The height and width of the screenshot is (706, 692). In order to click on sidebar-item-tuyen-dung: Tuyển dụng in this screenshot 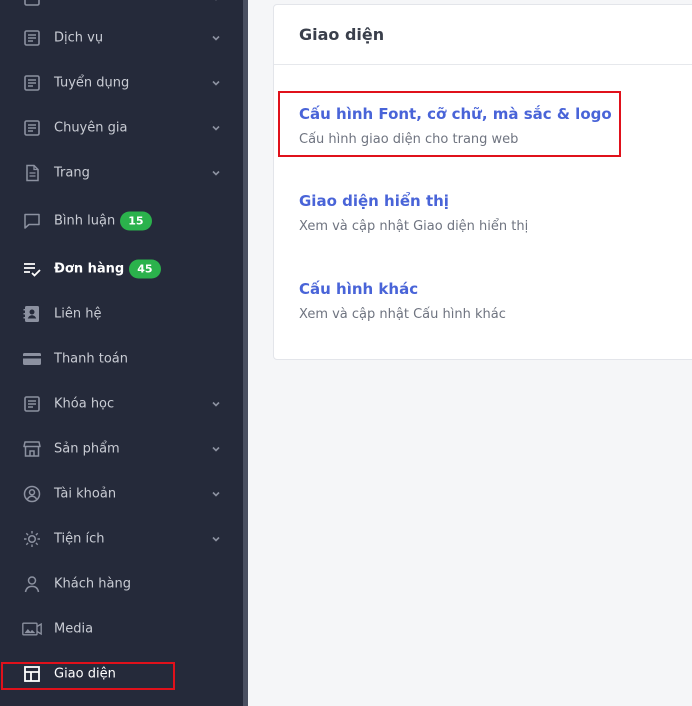, I will do `click(121, 83)`.